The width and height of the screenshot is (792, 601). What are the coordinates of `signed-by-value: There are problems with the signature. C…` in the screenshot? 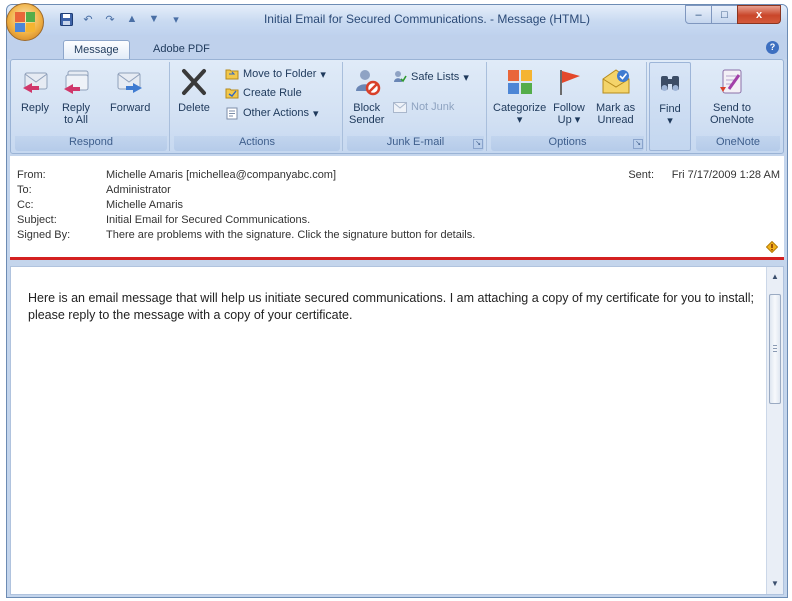 It's located at (291, 235).